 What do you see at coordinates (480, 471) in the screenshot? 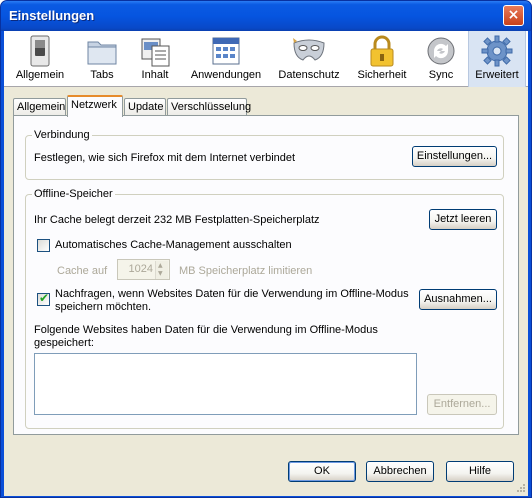
I see `help-button: Hilfe` at bounding box center [480, 471].